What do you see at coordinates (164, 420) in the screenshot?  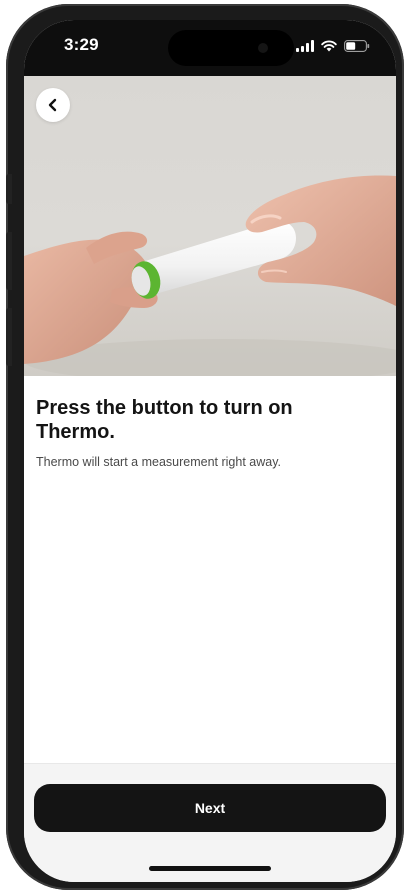 I see `page-title: Press the button to turn on Thermo.` at bounding box center [164, 420].